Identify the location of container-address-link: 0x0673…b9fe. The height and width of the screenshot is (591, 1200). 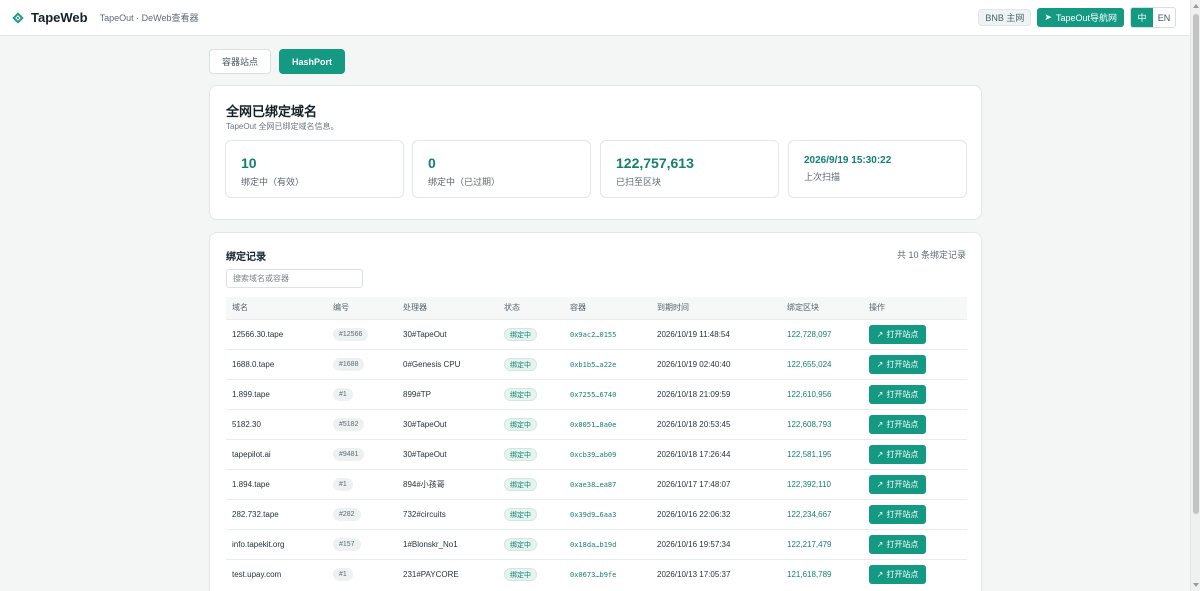
(593, 575).